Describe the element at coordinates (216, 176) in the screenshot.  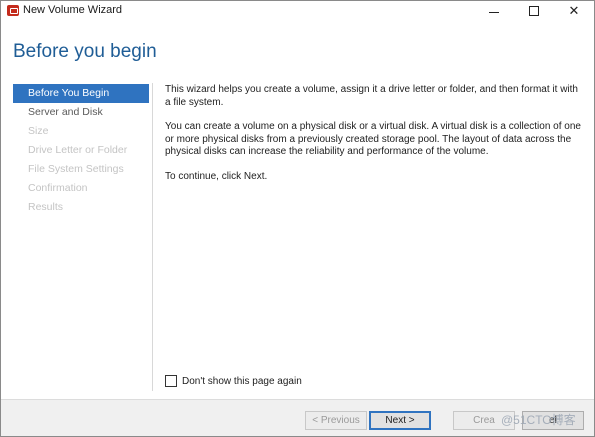
I see `continue-instruction: To continue, click Next.` at that location.